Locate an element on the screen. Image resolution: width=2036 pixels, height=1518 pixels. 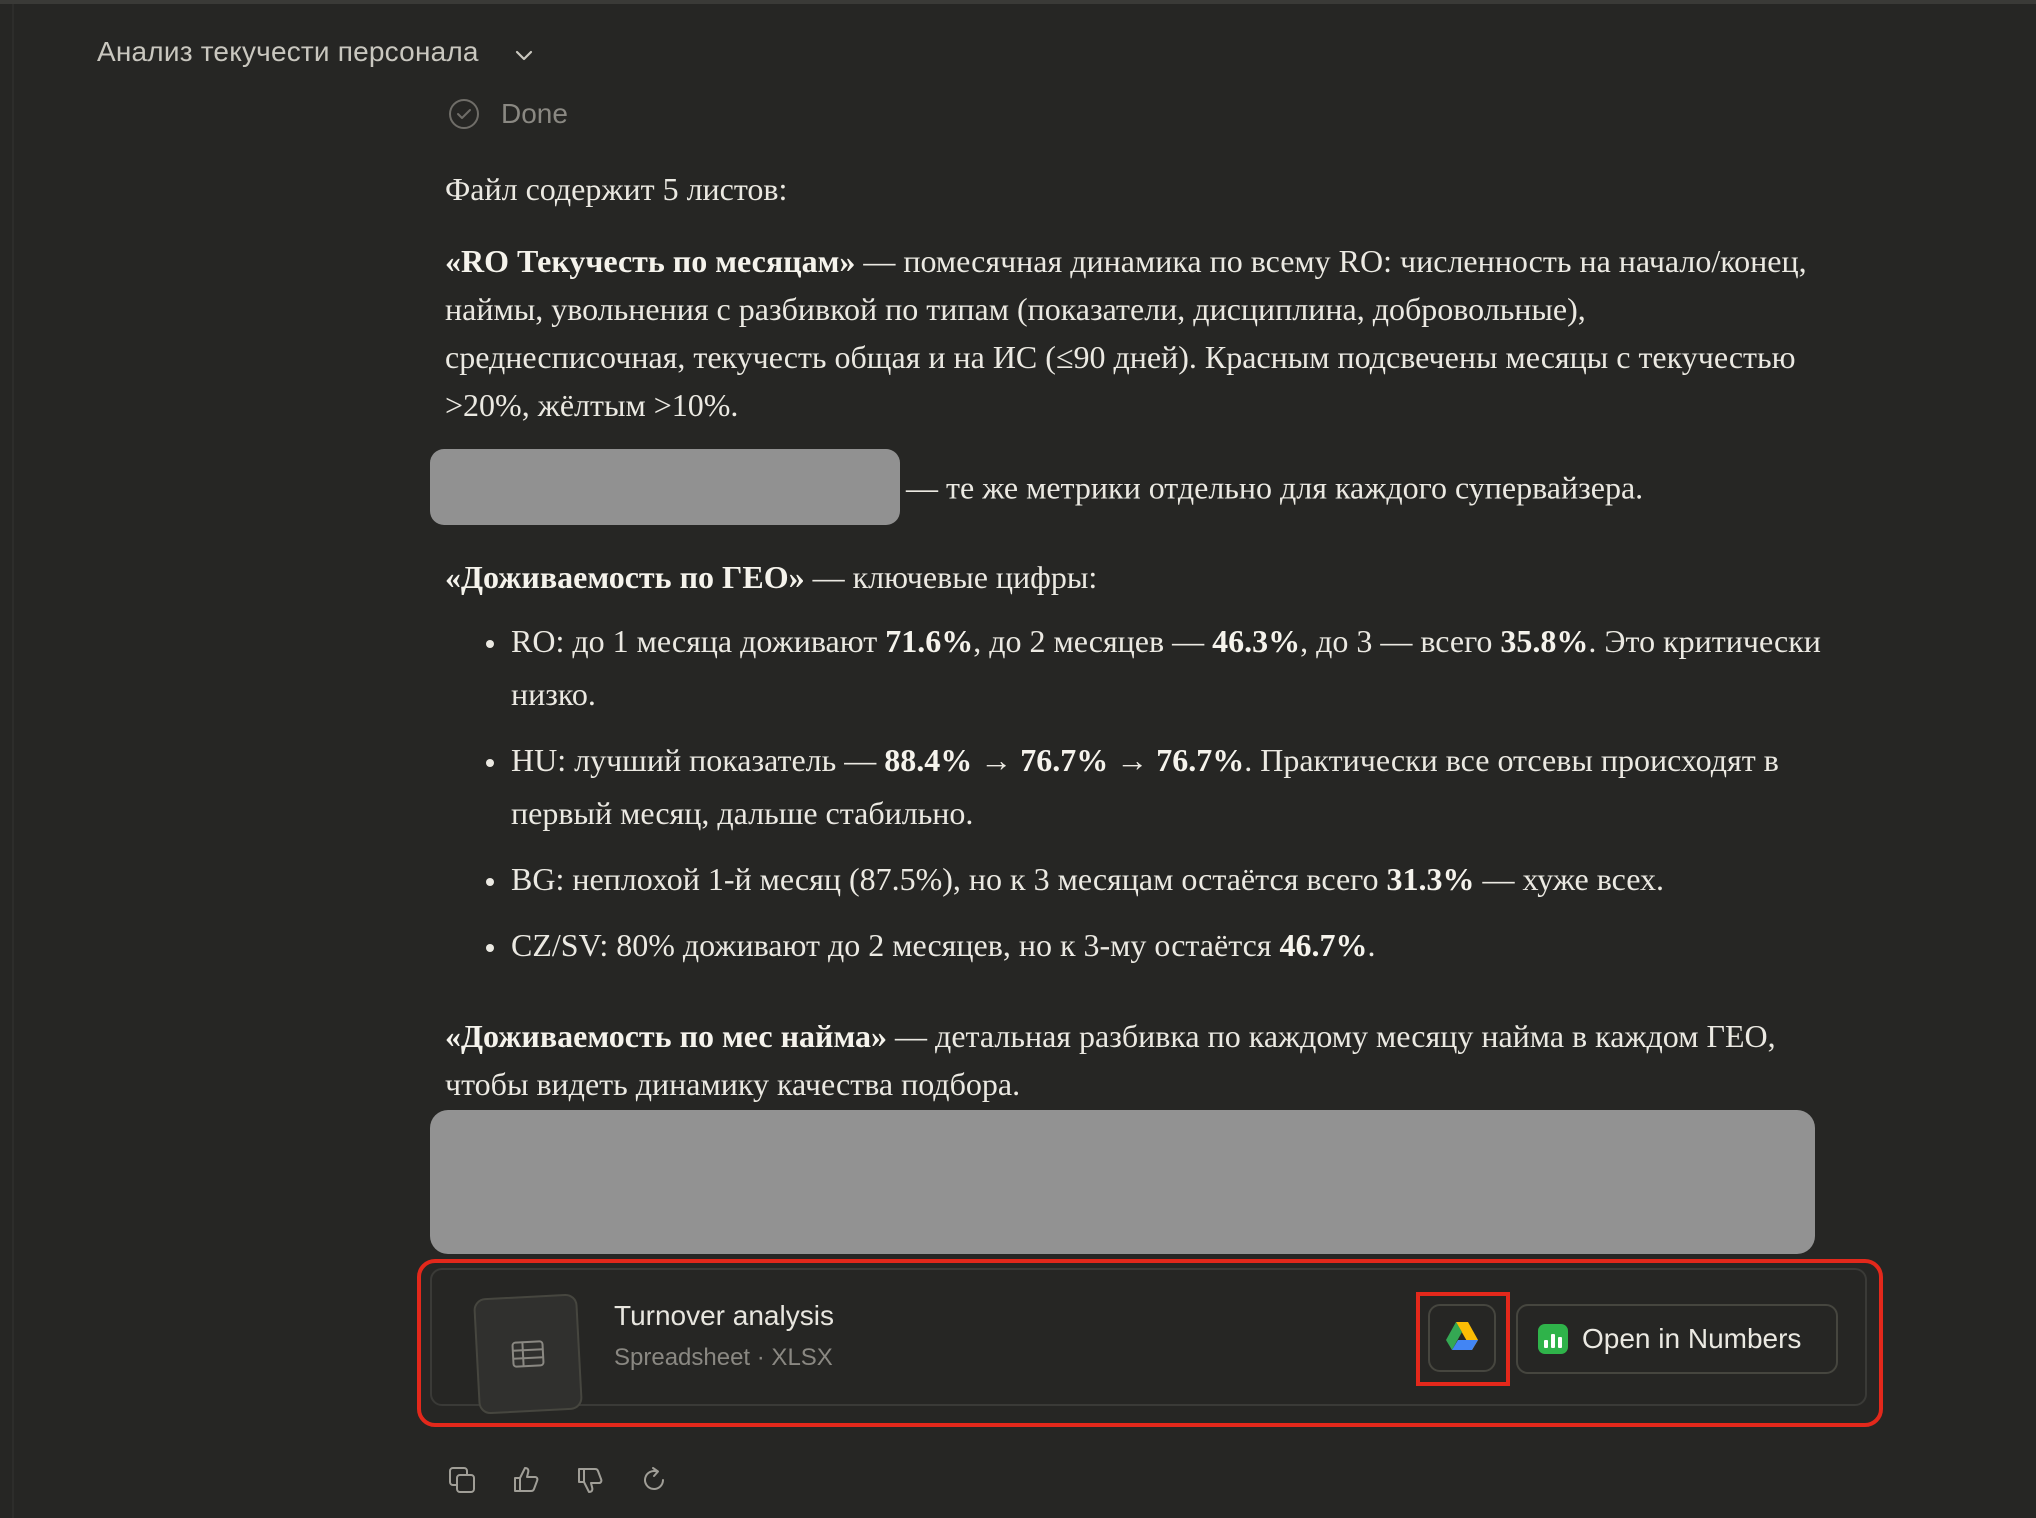
sidebar-edge is located at coordinates (13, 761).